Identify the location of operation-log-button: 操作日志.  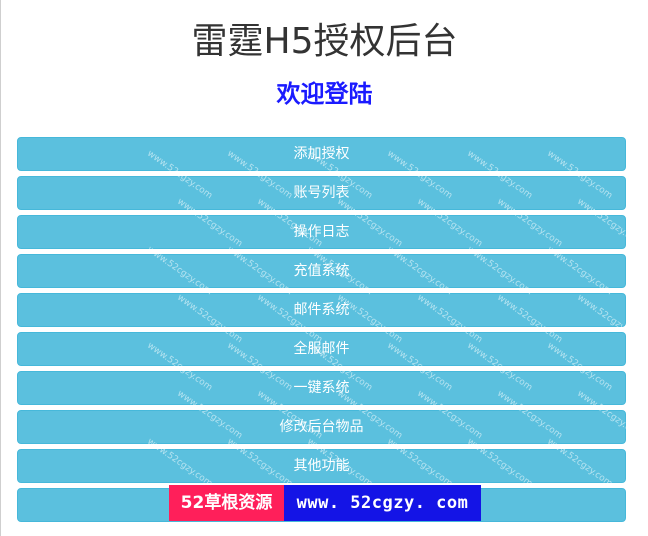
(321, 232).